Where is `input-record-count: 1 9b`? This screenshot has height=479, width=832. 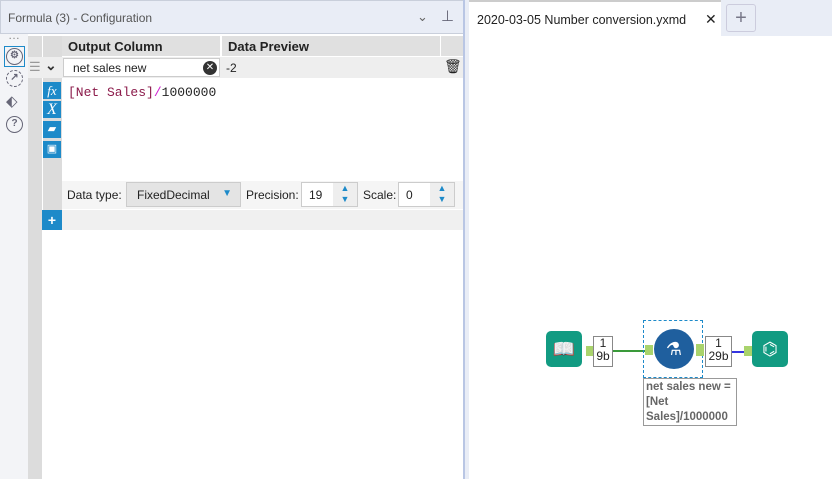
input-record-count: 1 9b is located at coordinates (603, 351).